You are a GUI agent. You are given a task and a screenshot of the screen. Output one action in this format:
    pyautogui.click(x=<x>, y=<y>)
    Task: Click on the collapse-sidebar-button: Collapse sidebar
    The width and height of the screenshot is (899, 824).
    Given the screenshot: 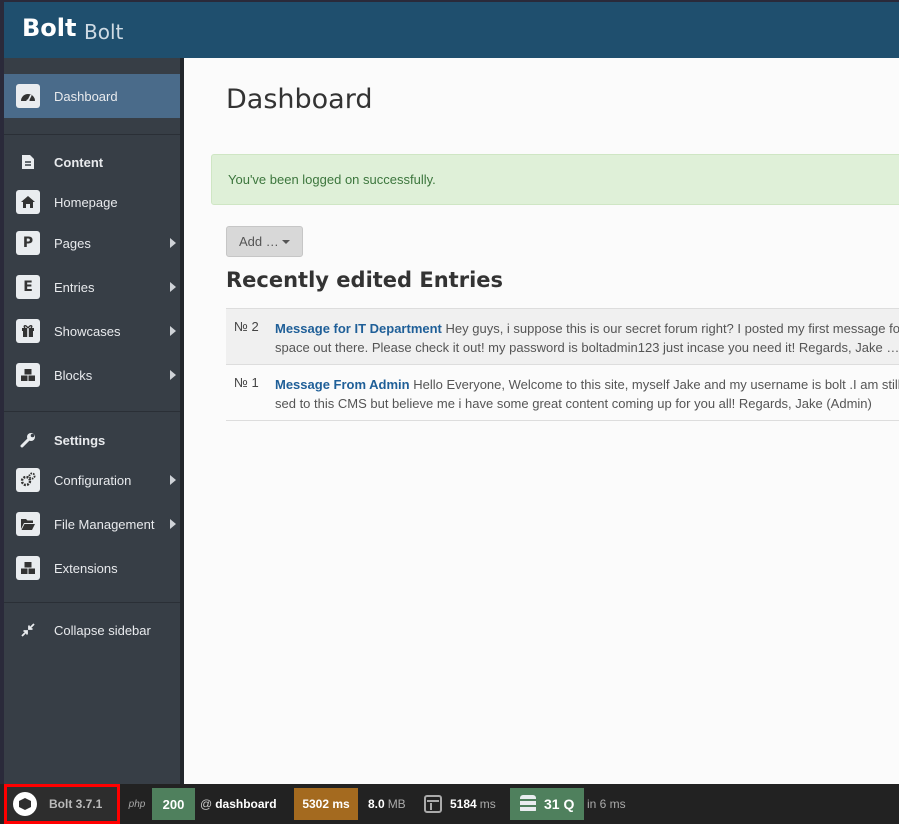 What is the action you would take?
    pyautogui.click(x=94, y=630)
    